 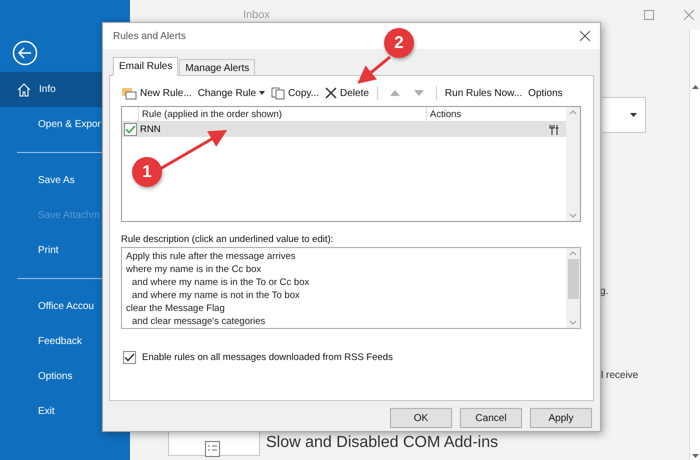 I want to click on home-icon, so click(x=24, y=89).